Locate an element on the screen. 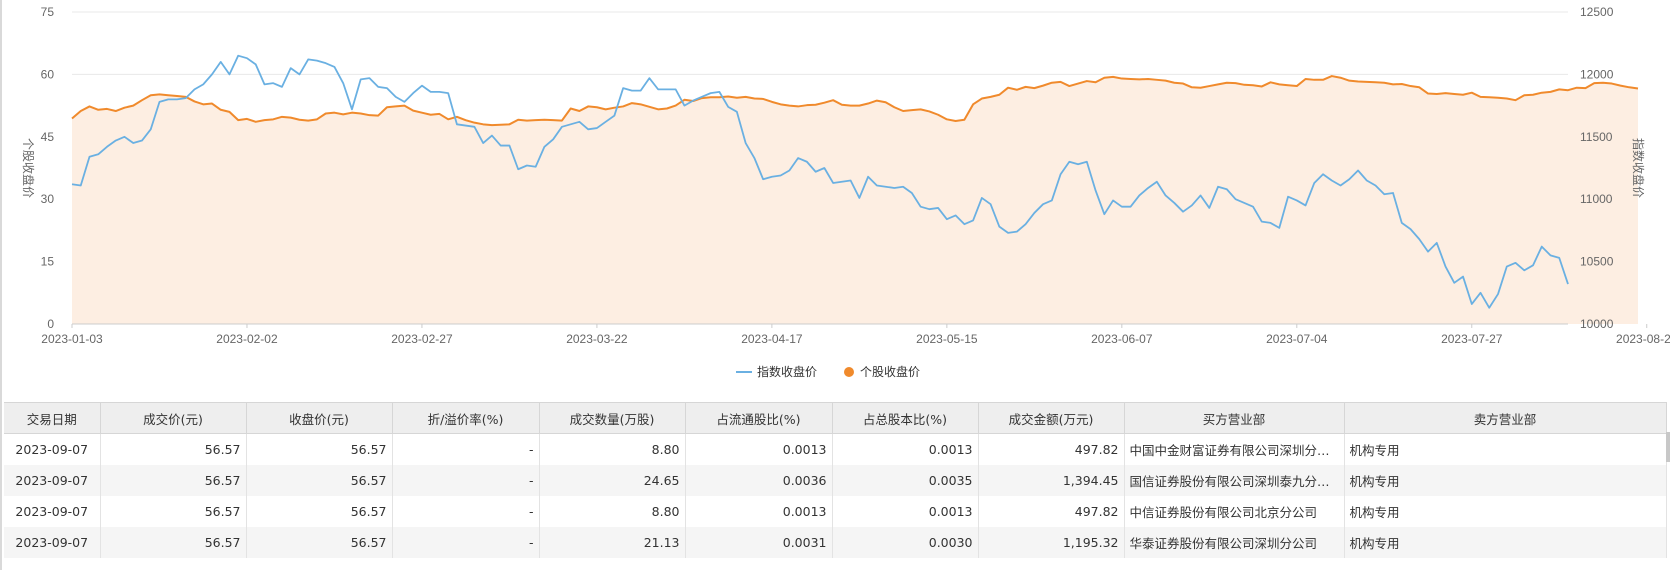  col-total-share-ratio: 占总股本比(%) is located at coordinates (905, 418).